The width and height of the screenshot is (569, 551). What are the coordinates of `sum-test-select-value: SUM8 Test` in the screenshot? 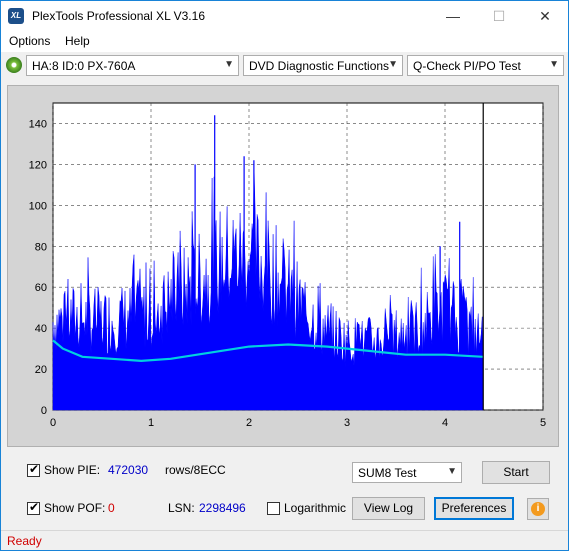 It's located at (387, 473).